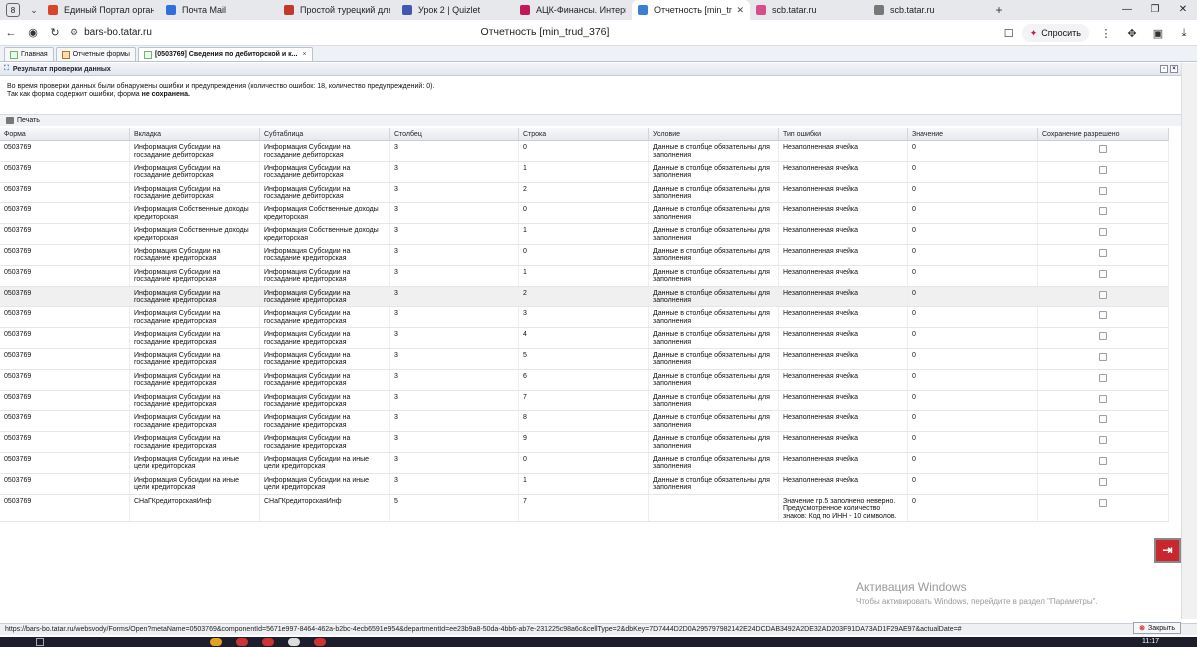  What do you see at coordinates (216, 642) in the screenshot?
I see `taskbar-folder-icon` at bounding box center [216, 642].